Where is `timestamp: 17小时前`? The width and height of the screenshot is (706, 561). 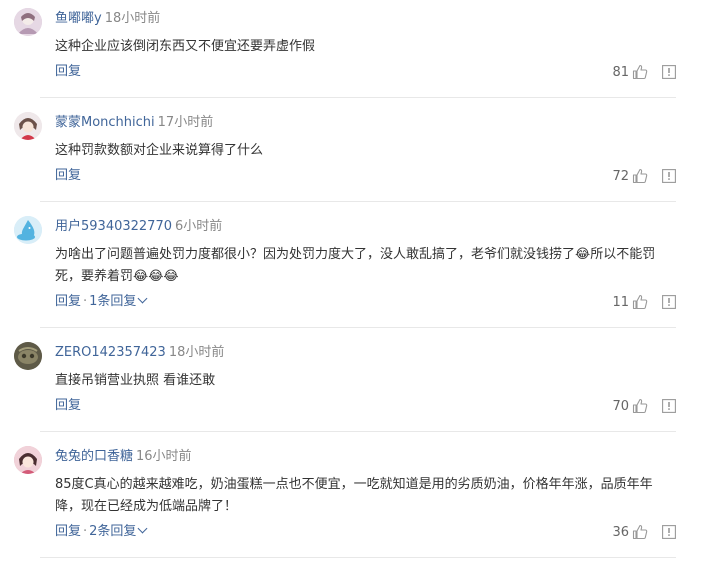 timestamp: 17小时前 is located at coordinates (185, 122).